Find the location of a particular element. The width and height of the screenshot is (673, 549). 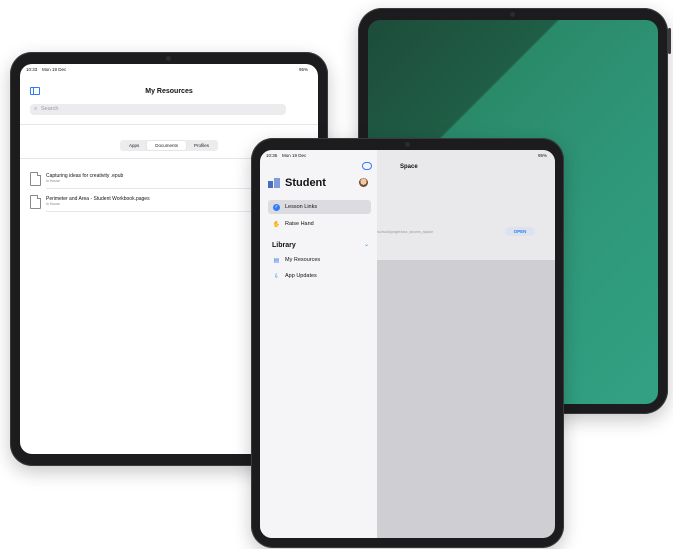

sidebar-item-label: My Resources is located at coordinates (303, 260).